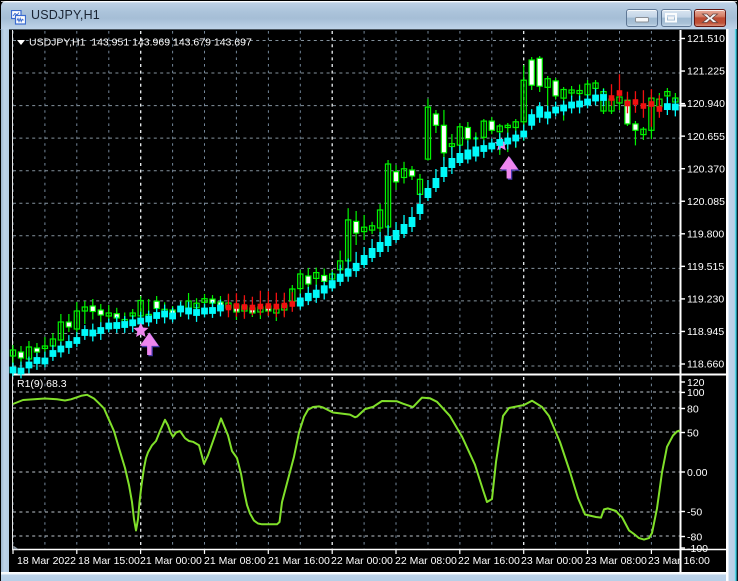 This screenshot has width=738, height=581. Describe the element at coordinates (426, 561) in the screenshot. I see `svg-text: 22 Mar 08:00` at that location.